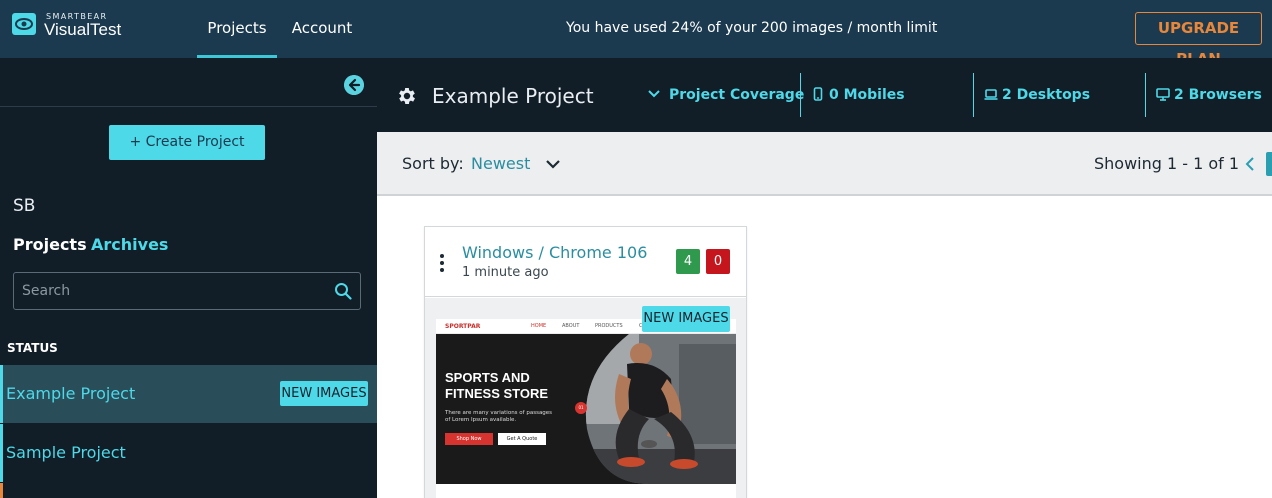  Describe the element at coordinates (50, 244) in the screenshot. I see `tab-projects: Projects` at that location.